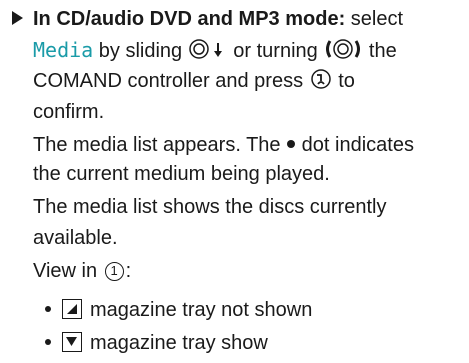  What do you see at coordinates (63, 50) in the screenshot?
I see `media-menu-item: Media` at bounding box center [63, 50].